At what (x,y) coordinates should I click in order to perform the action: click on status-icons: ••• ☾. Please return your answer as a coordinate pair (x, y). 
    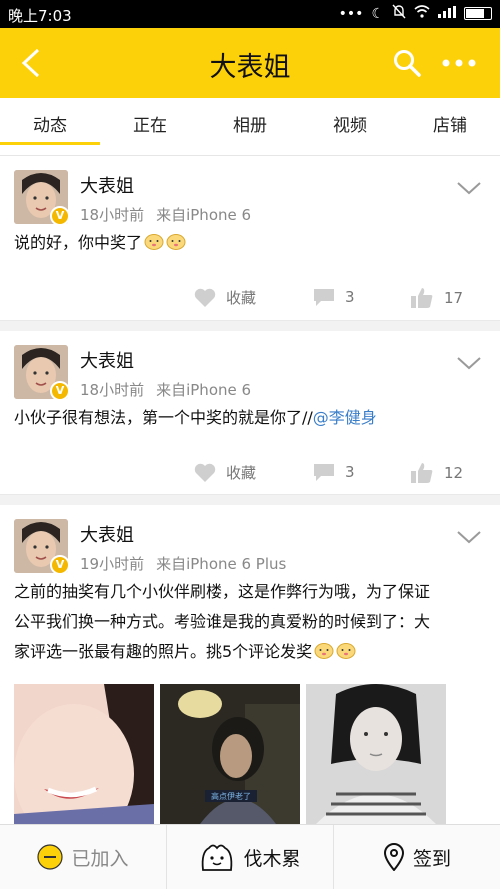
    Looking at the image, I should click on (415, 13).